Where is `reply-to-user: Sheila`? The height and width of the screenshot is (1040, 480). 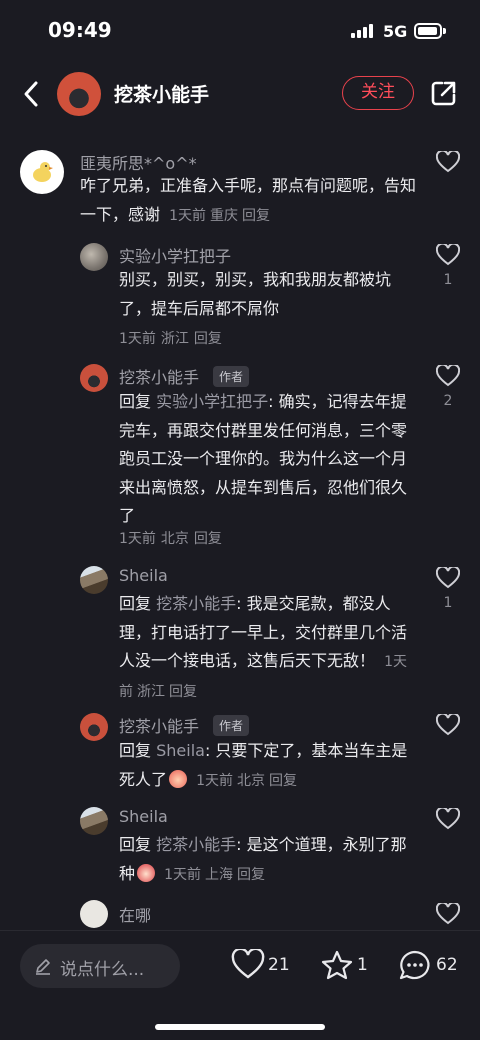
reply-to-user: Sheila is located at coordinates (180, 750).